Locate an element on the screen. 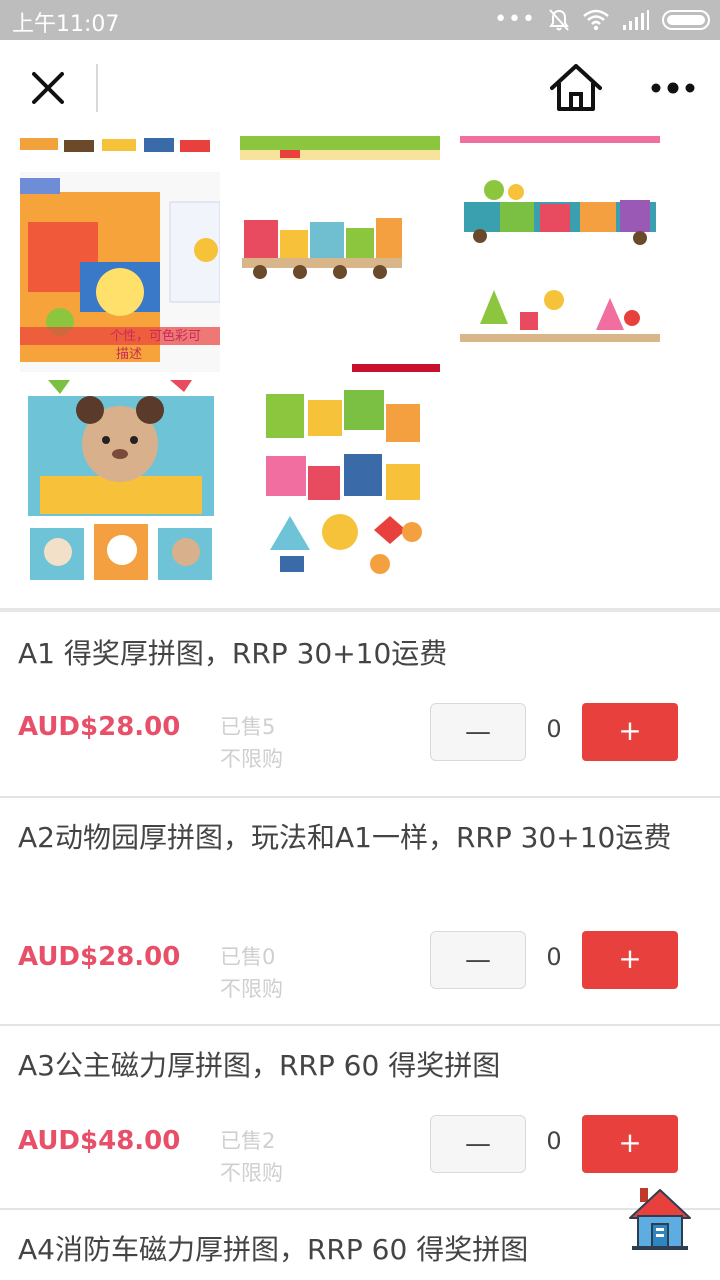 The height and width of the screenshot is (1280, 720). floating-home-icon is located at coordinates (660, 1219).